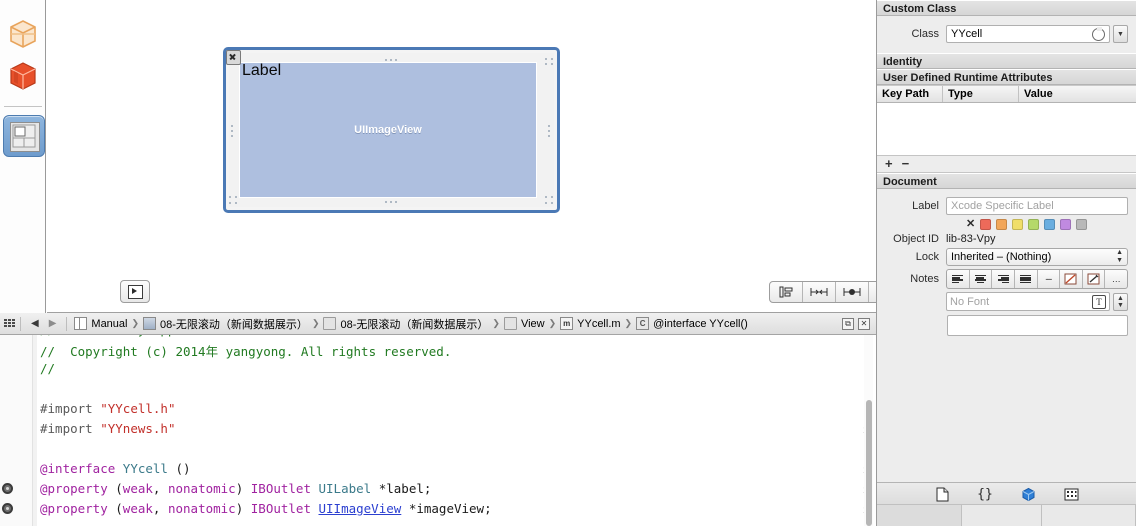 The image size is (1136, 526). I want to click on remove-attribute-button: −, so click(906, 163).